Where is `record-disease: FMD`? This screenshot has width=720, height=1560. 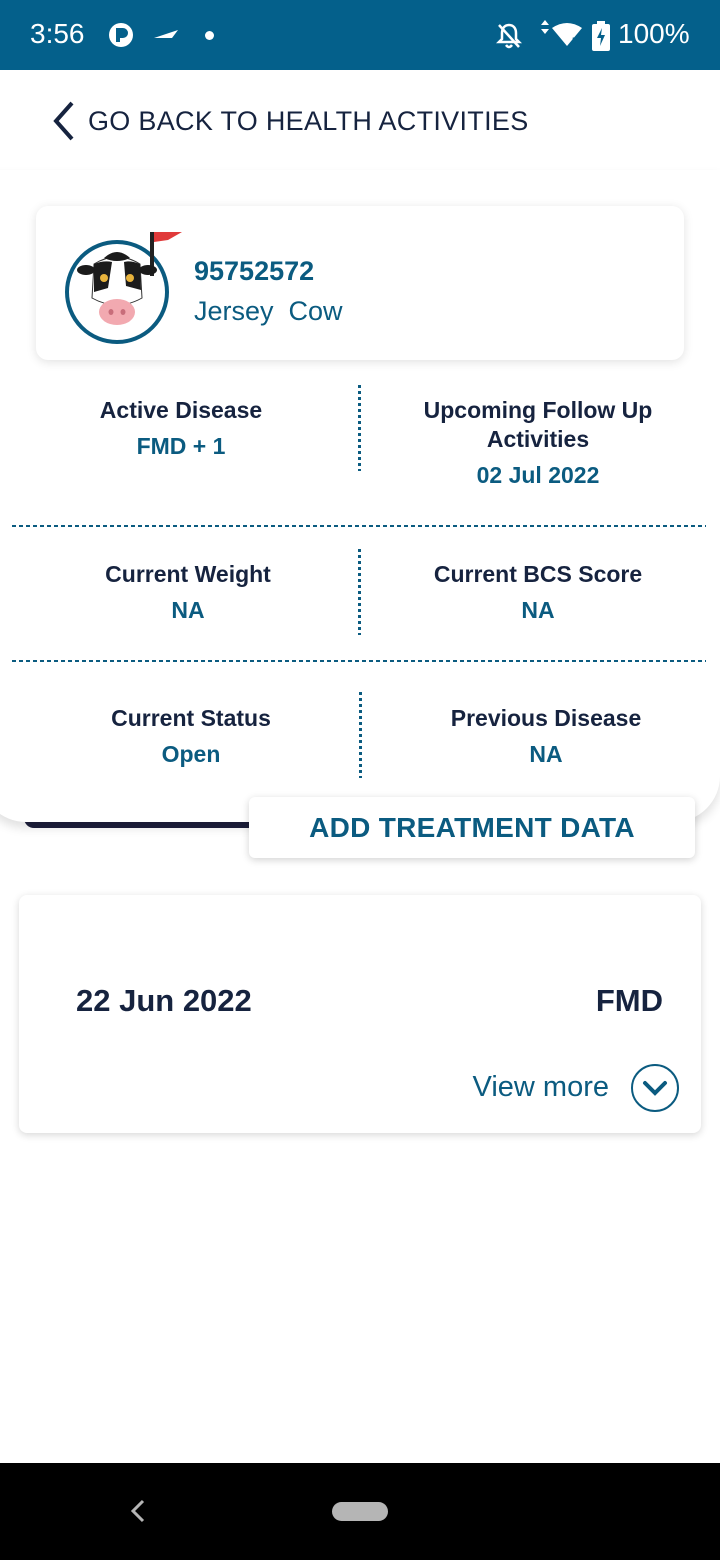
record-disease: FMD is located at coordinates (629, 1000).